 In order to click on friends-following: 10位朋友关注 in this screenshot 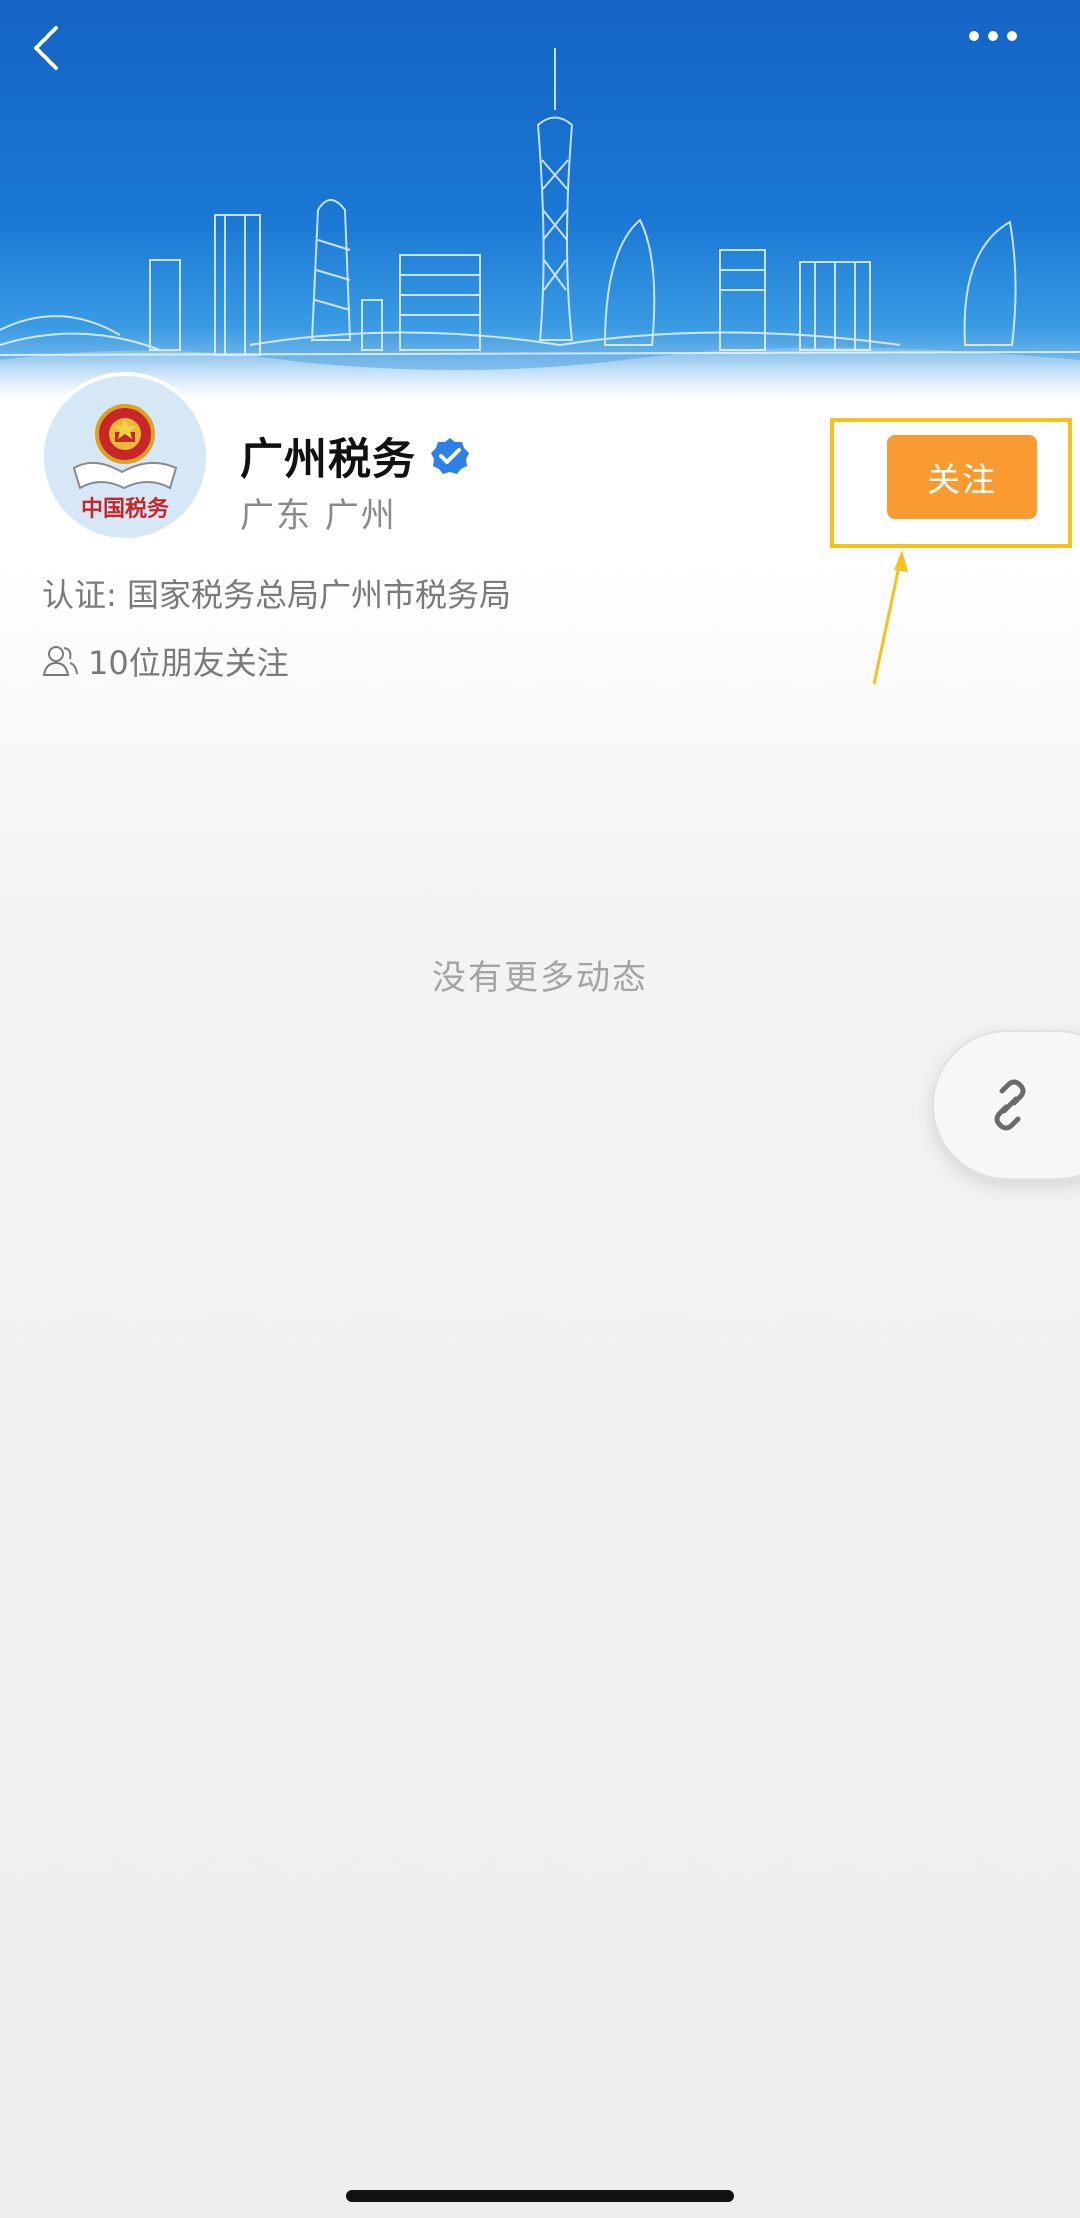, I will do `click(165, 661)`.